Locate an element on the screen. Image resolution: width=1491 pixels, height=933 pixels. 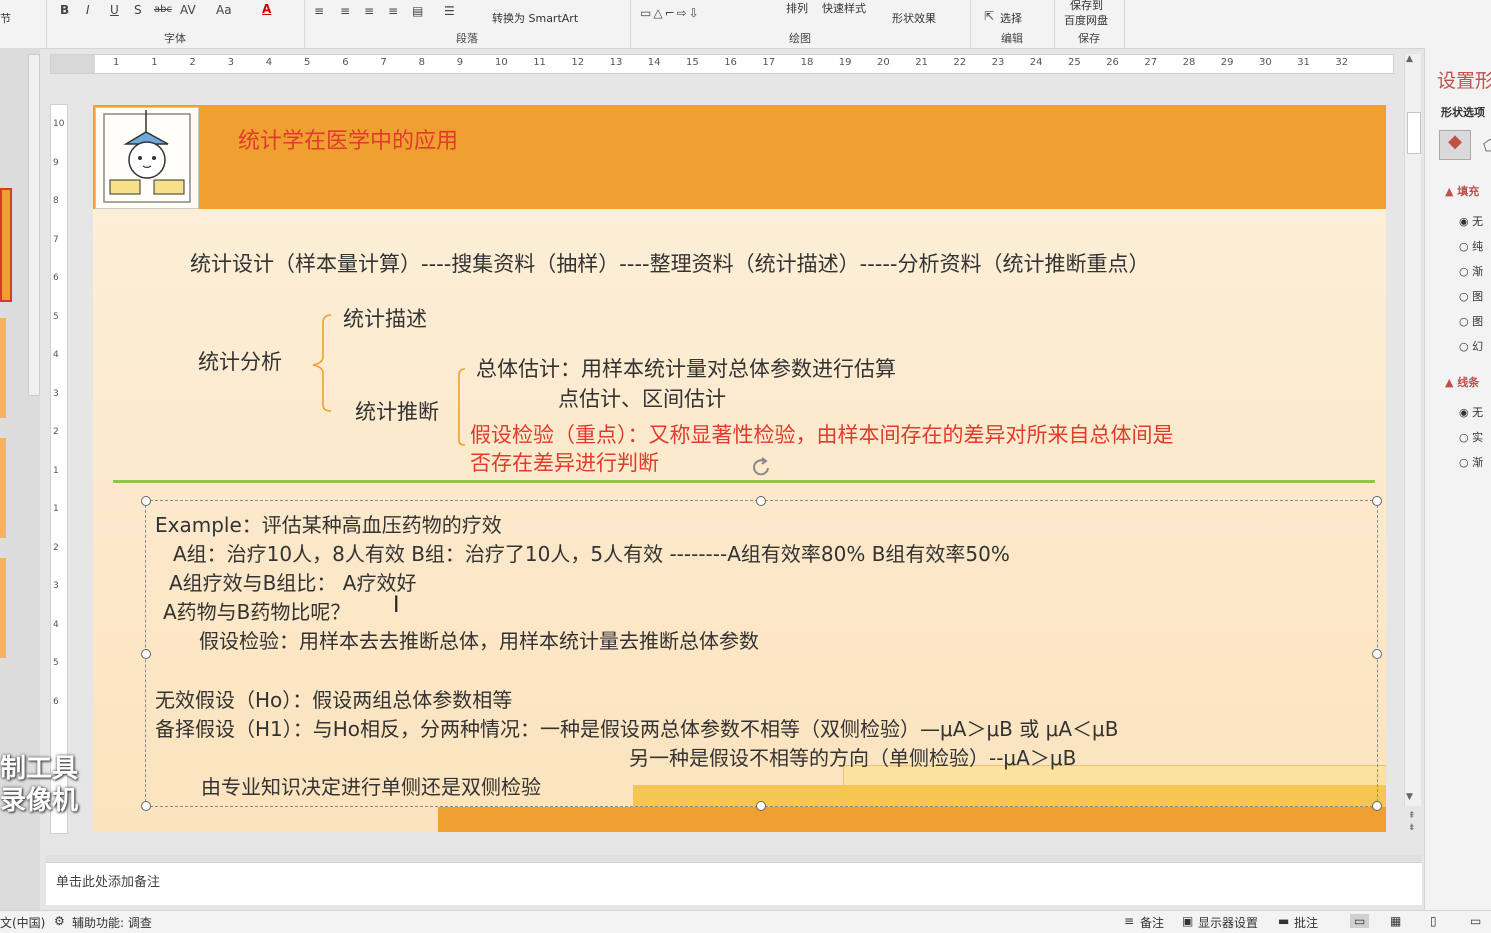
text-direction-icon: ☰ is located at coordinates (449, 11).